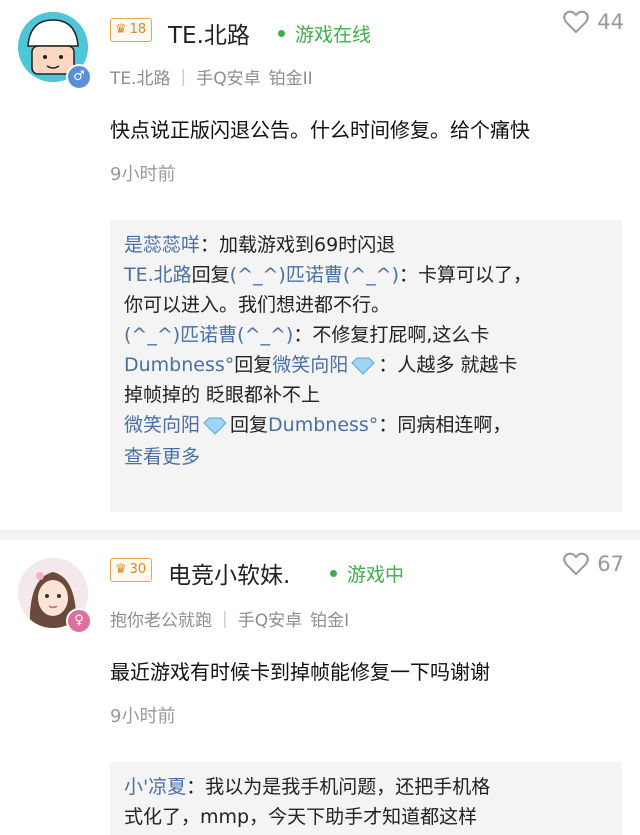  Describe the element at coordinates (222, 395) in the screenshot. I see `reply-text: 掉帧掉的 眨眼都补不上` at that location.